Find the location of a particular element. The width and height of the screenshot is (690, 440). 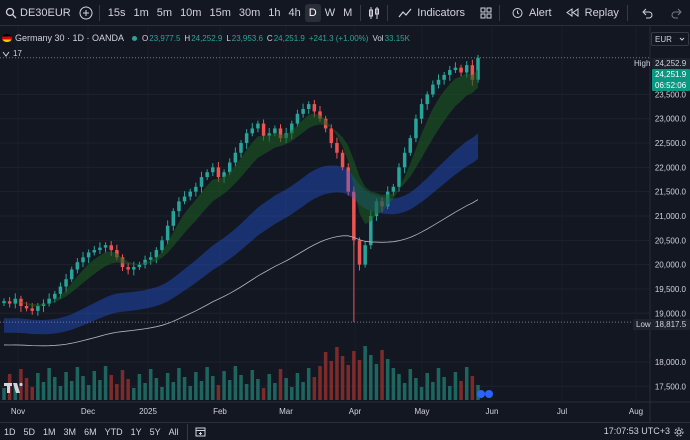

timeframe-15s: 15s is located at coordinates (117, 13).